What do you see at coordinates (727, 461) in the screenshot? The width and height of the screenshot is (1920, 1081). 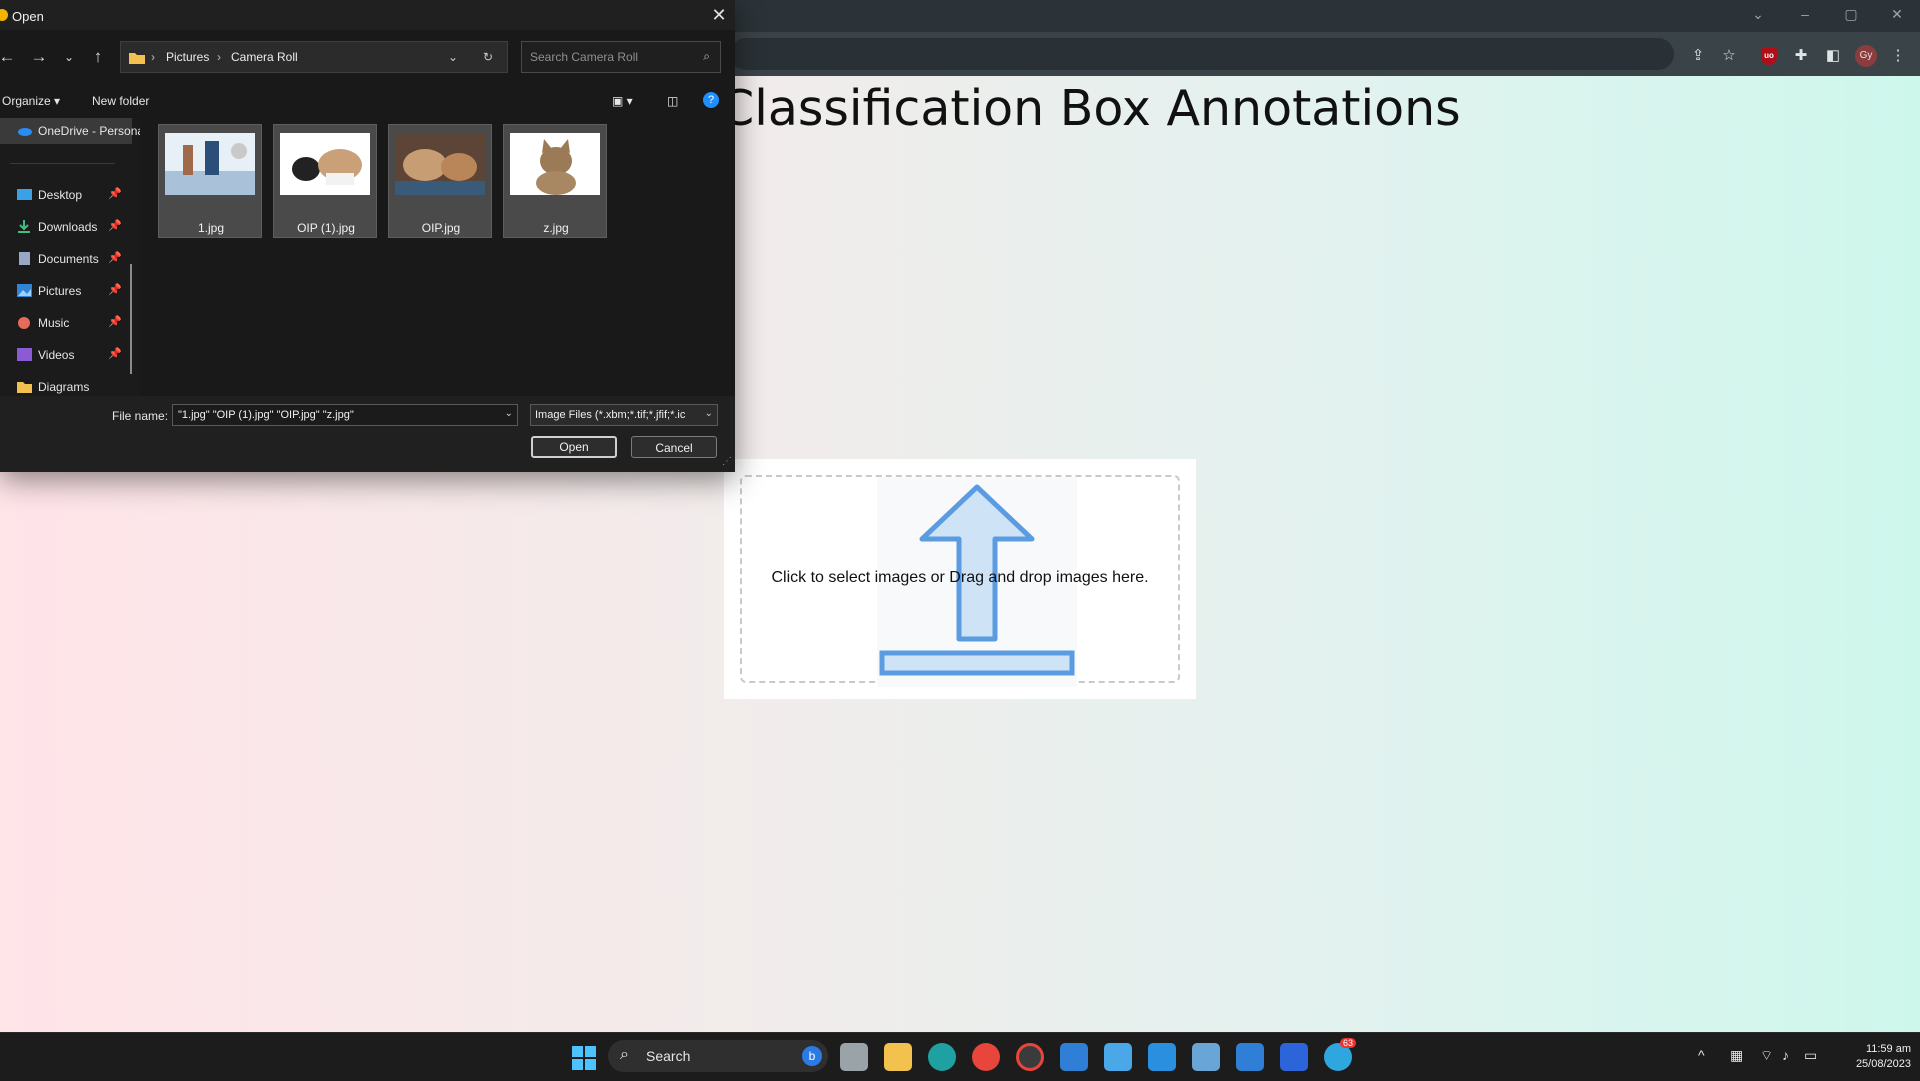 I see `resize-grip-icon: ⋰` at bounding box center [727, 461].